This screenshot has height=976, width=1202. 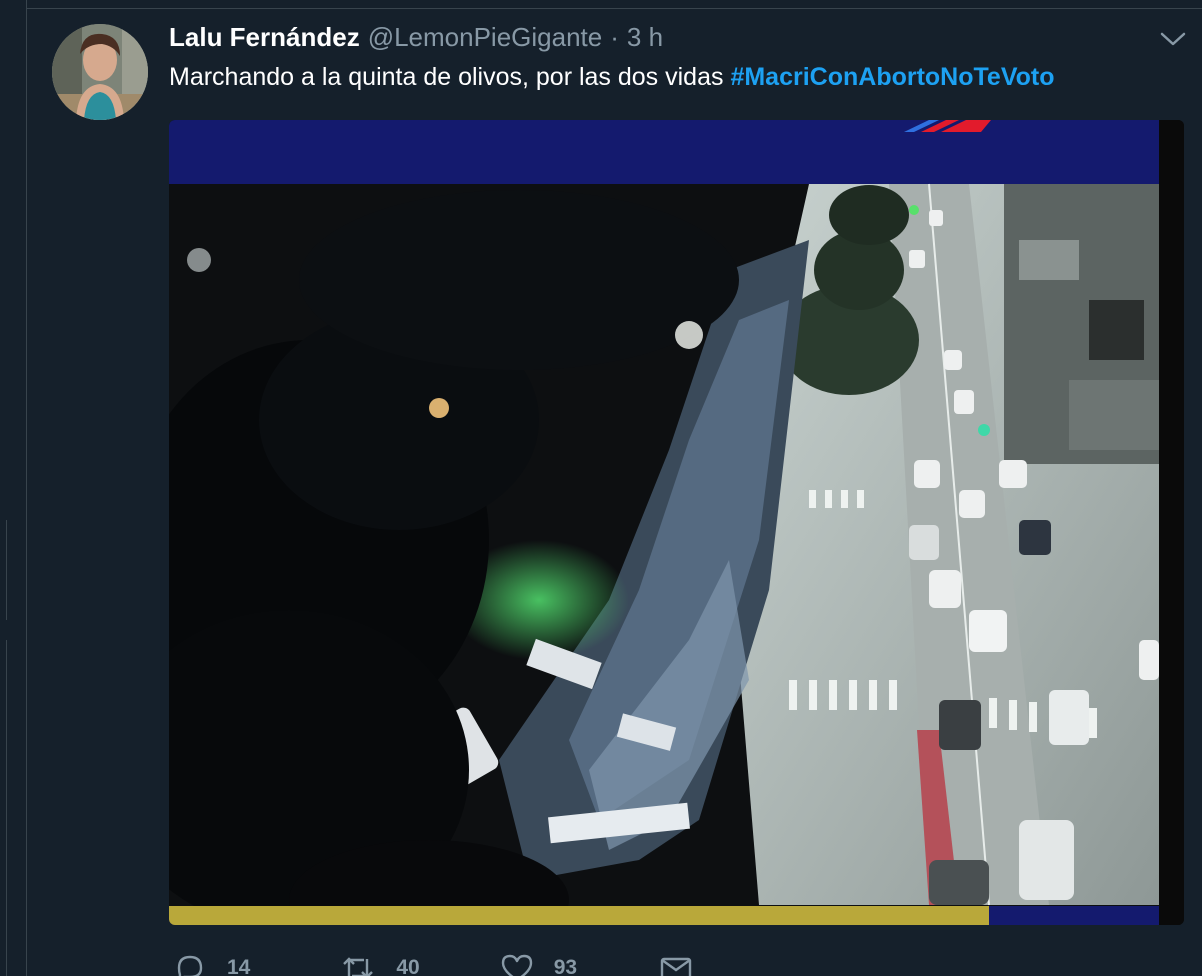 What do you see at coordinates (358, 964) in the screenshot?
I see `retweet-icon` at bounding box center [358, 964].